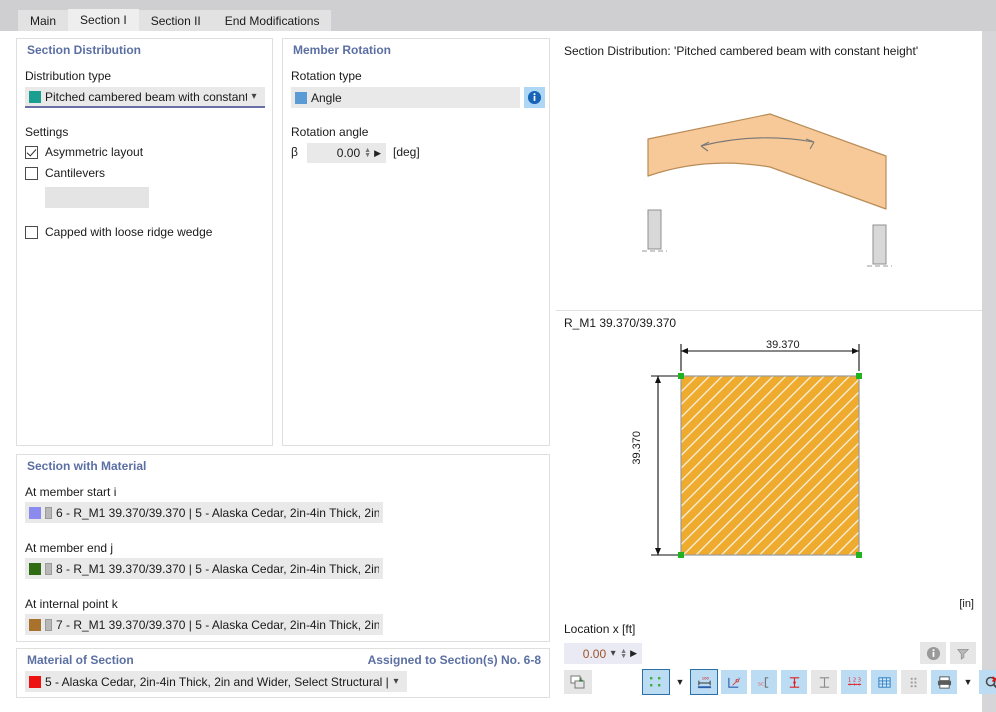  What do you see at coordinates (705, 678) in the screenshot?
I see `svg-text: 100` at bounding box center [705, 678].